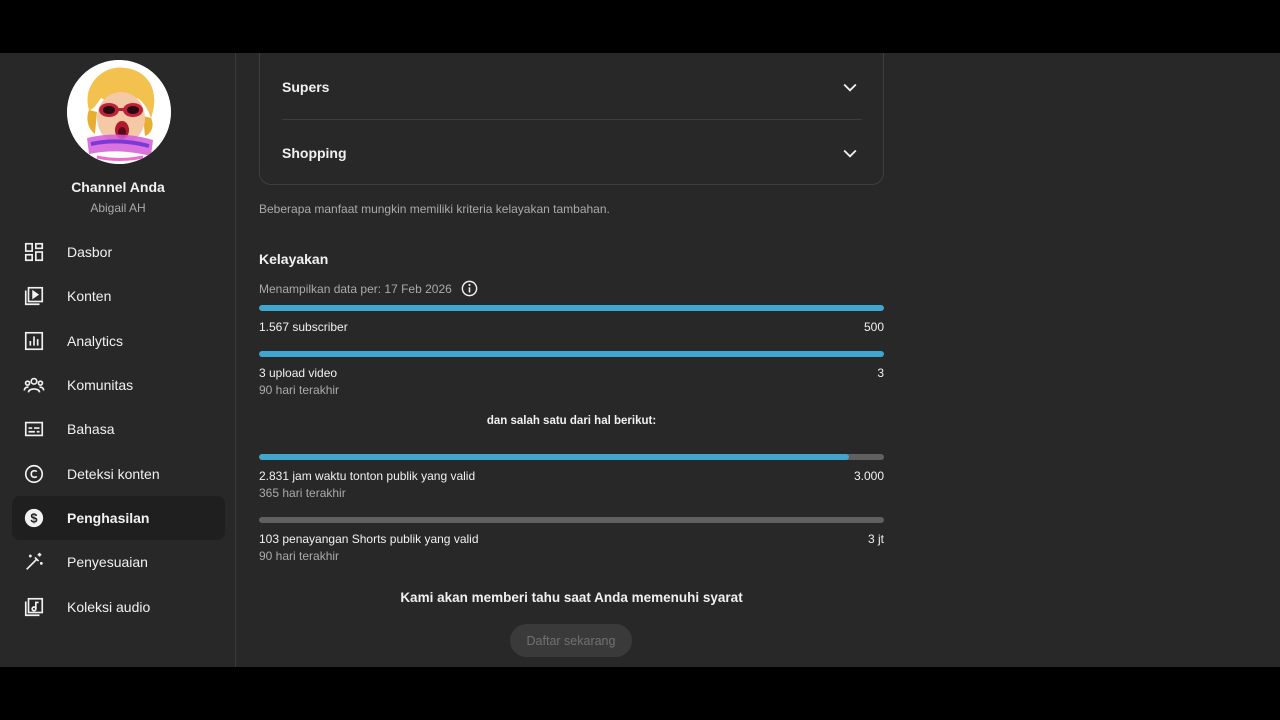 This screenshot has height=720, width=1280. What do you see at coordinates (109, 606) in the screenshot?
I see `sidebar-item-label: Koleksi audio` at bounding box center [109, 606].